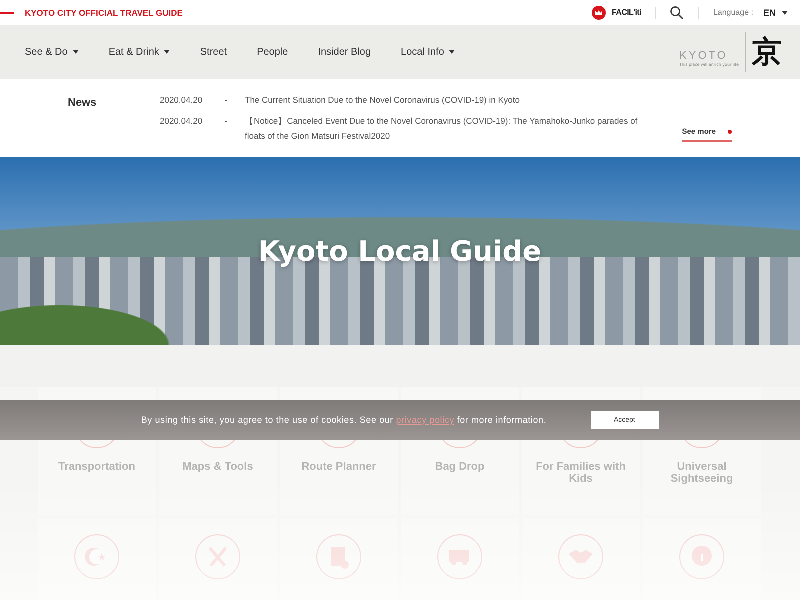 The height and width of the screenshot is (600, 800). I want to click on nav-item: Insider Blog, so click(345, 52).